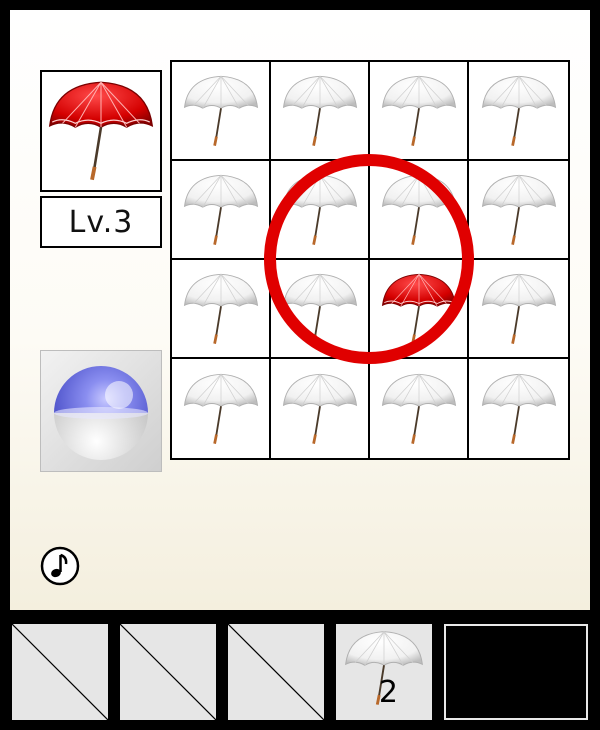 This screenshot has width=600, height=730. Describe the element at coordinates (101, 222) in the screenshot. I see `level-label: Lv.3` at that location.